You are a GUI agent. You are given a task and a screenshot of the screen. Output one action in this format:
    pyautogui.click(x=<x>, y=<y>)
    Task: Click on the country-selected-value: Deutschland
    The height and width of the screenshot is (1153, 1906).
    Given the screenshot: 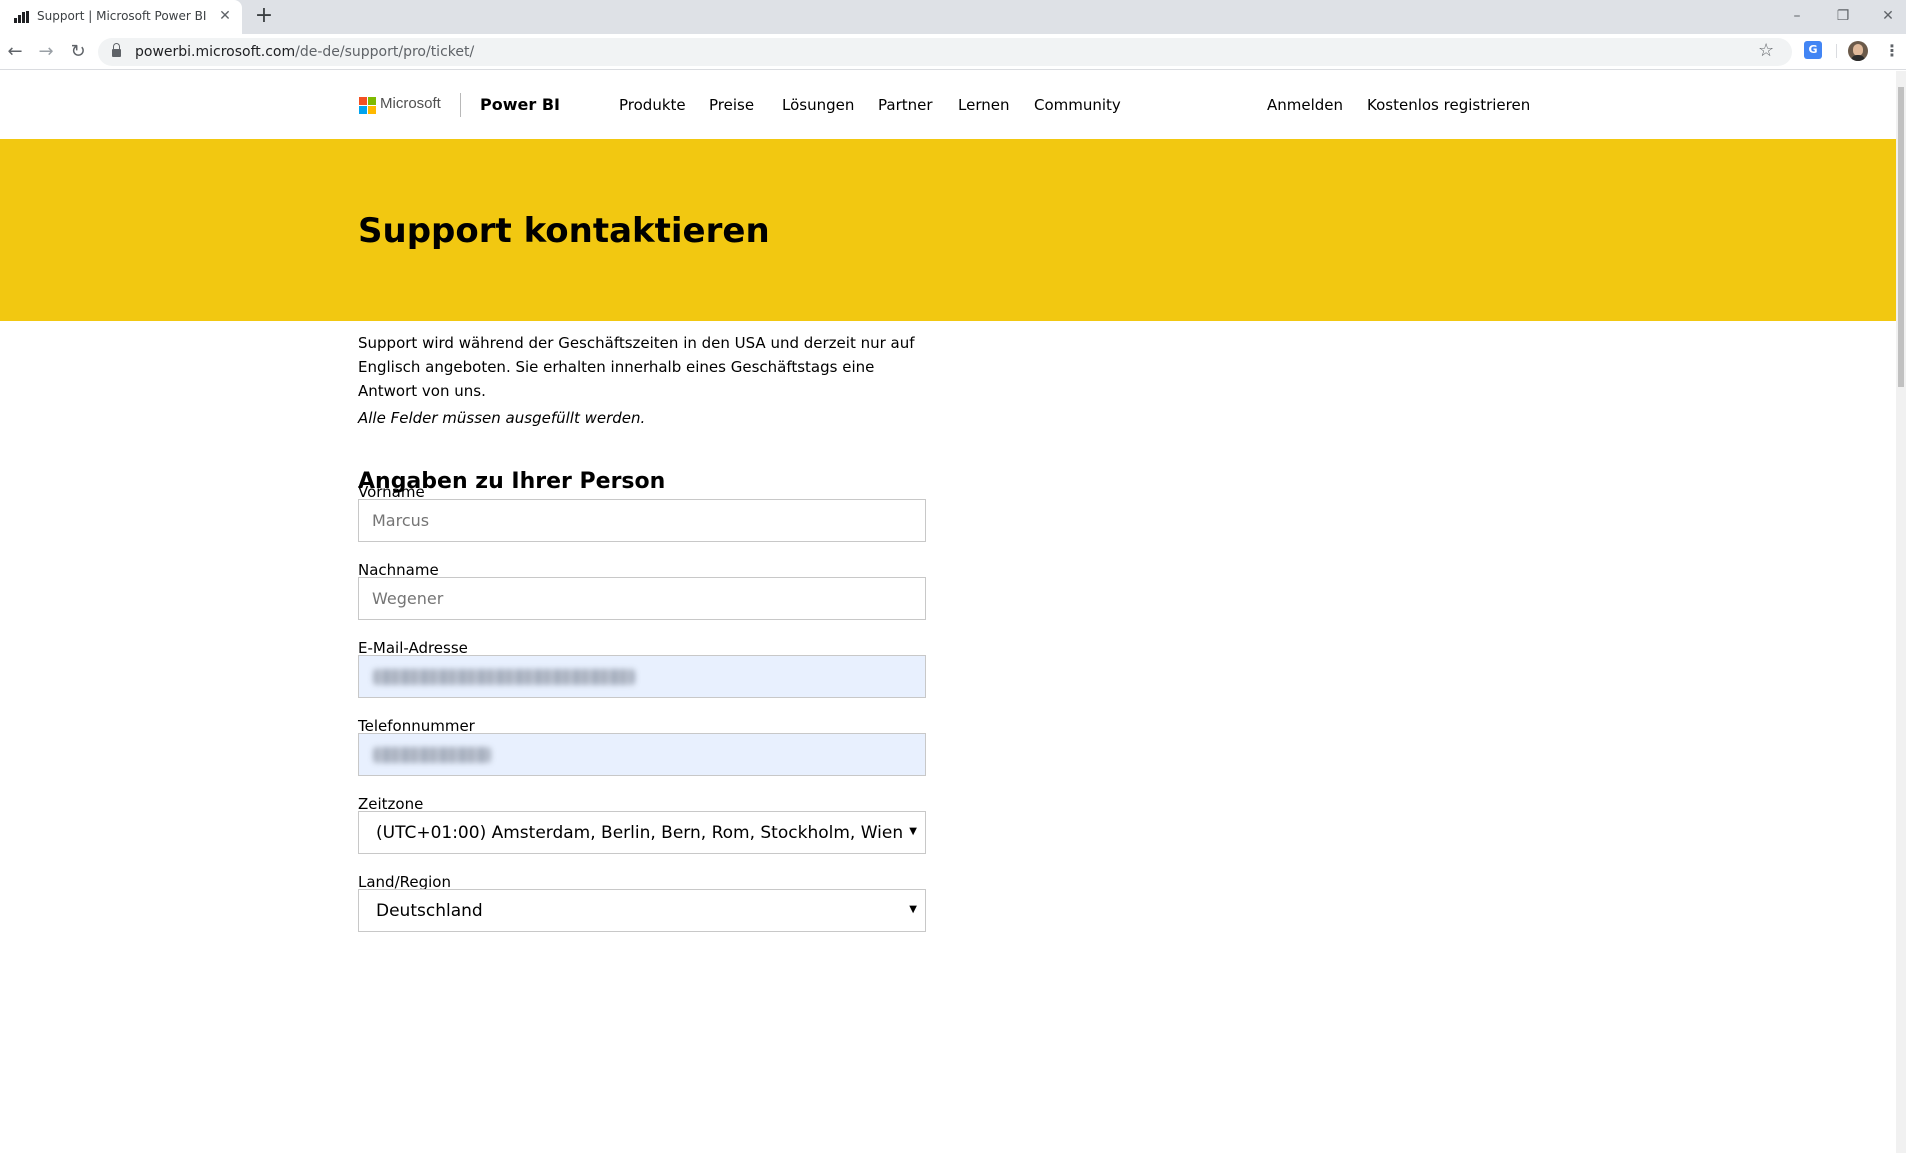 What is the action you would take?
    pyautogui.click(x=429, y=911)
    